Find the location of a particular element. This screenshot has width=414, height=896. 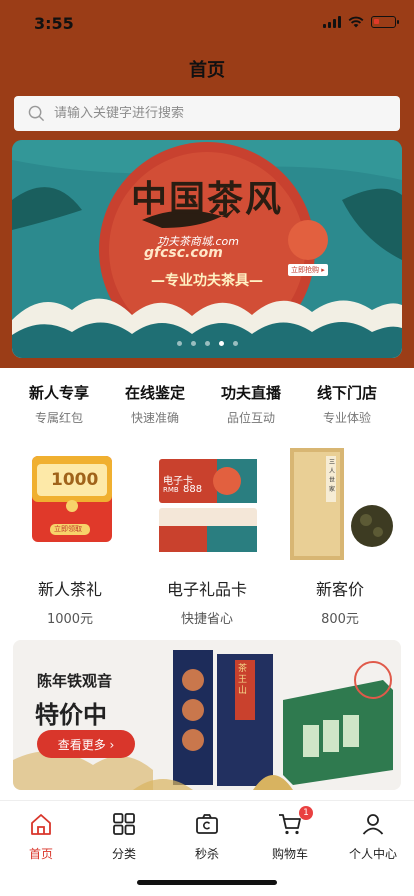

carousel-dots is located at coordinates (207, 343).